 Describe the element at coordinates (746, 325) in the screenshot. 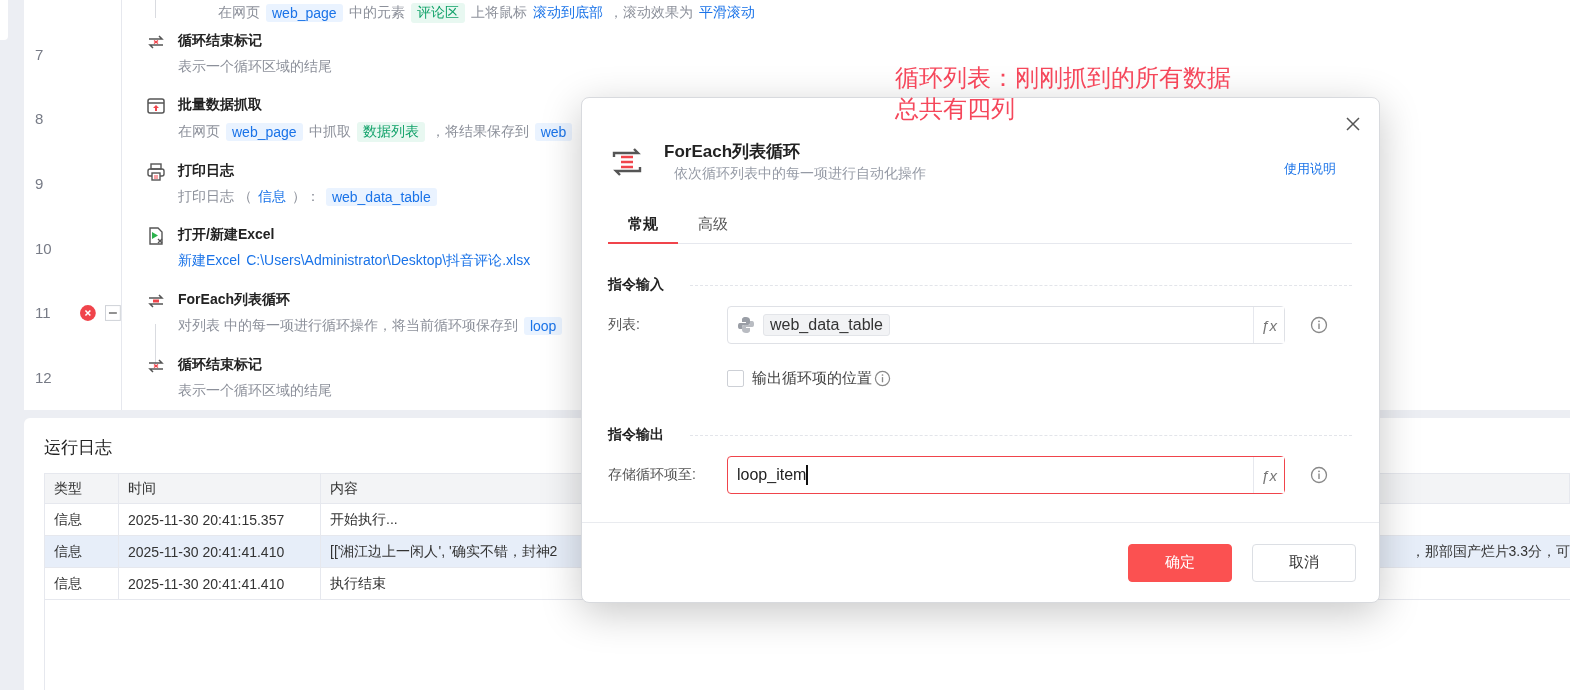

I see `python-icon` at that location.